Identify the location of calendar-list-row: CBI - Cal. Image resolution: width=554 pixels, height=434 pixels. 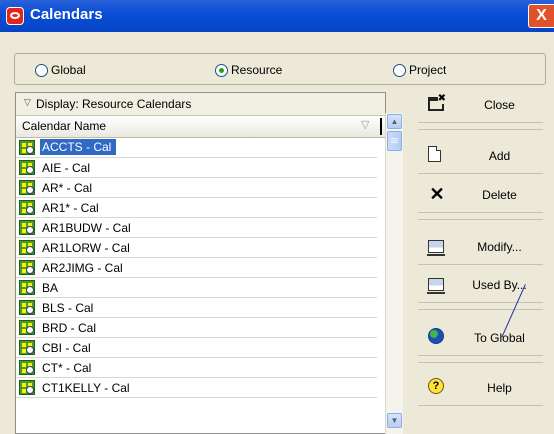
(196, 348).